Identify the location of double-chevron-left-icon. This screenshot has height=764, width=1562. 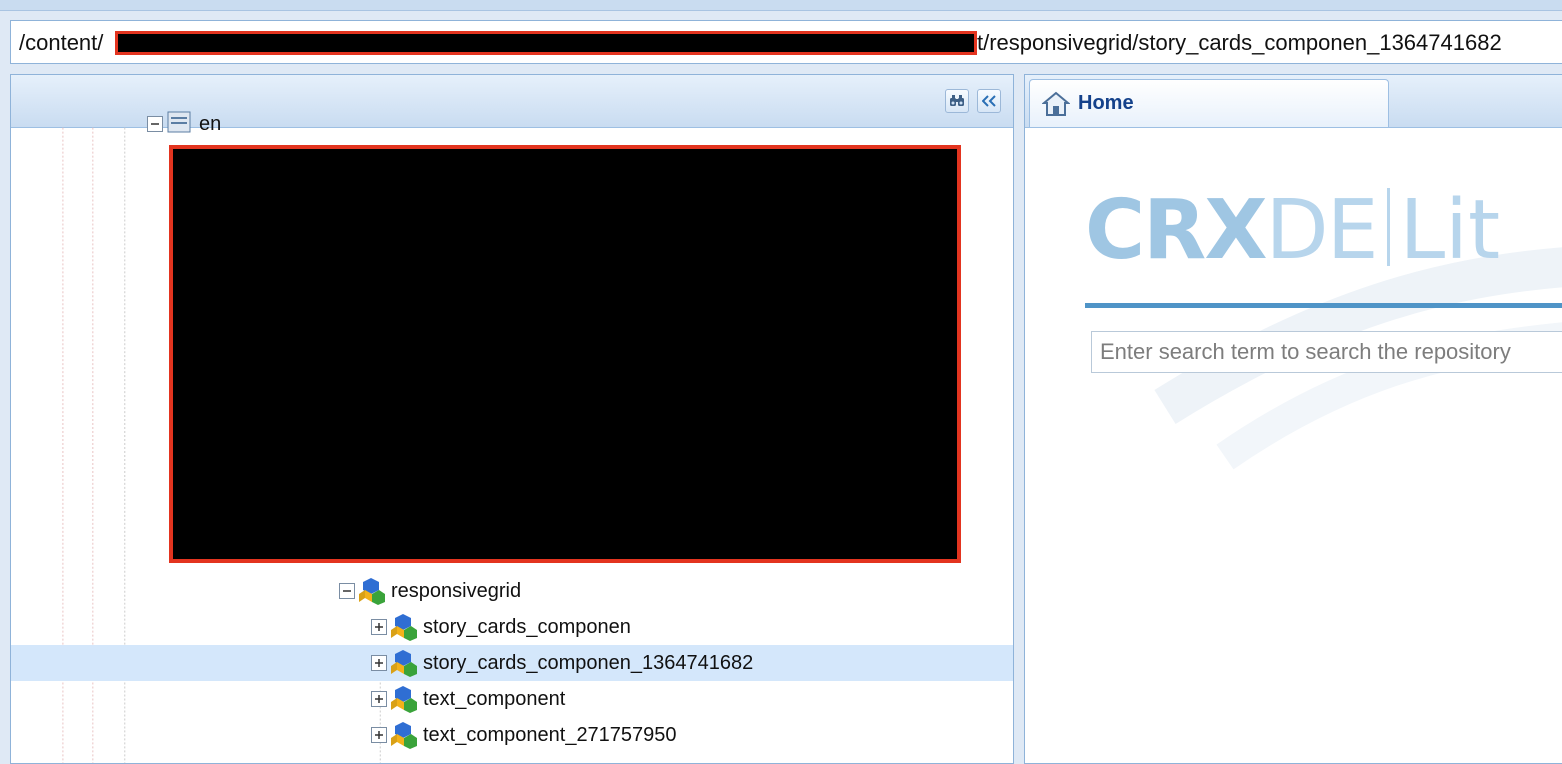
(989, 101).